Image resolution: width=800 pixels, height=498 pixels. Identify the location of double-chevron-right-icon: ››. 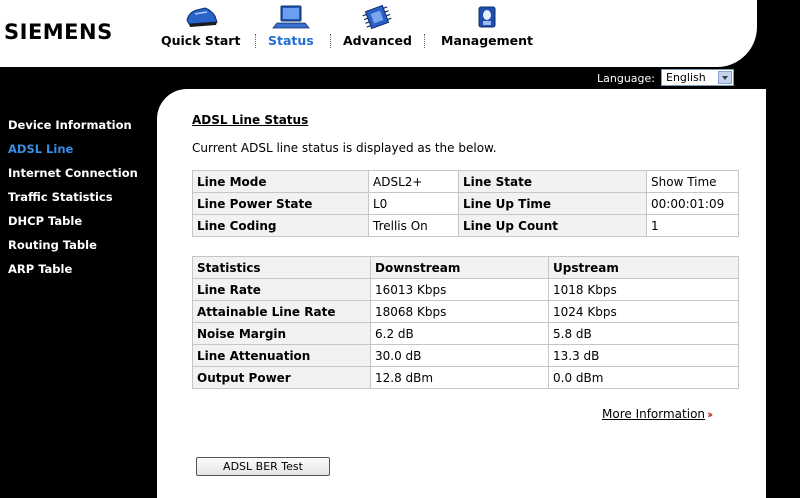
(710, 414).